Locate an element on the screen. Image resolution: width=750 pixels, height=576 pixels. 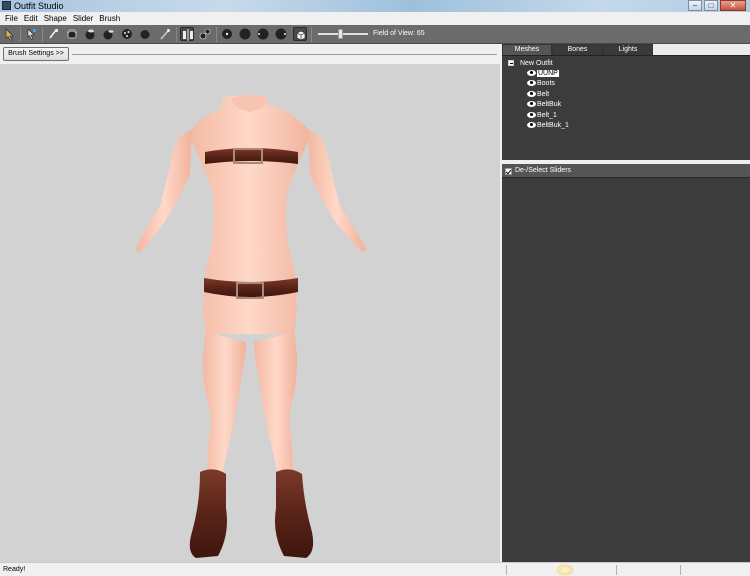
window-title: Outfit Studio is located at coordinates (39, 6).